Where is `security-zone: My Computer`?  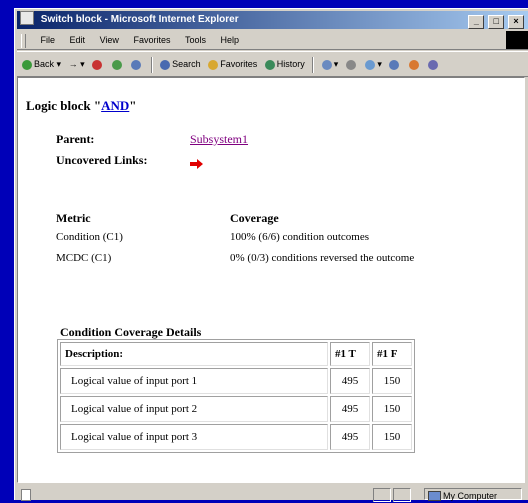 security-zone: My Computer is located at coordinates (473, 494).